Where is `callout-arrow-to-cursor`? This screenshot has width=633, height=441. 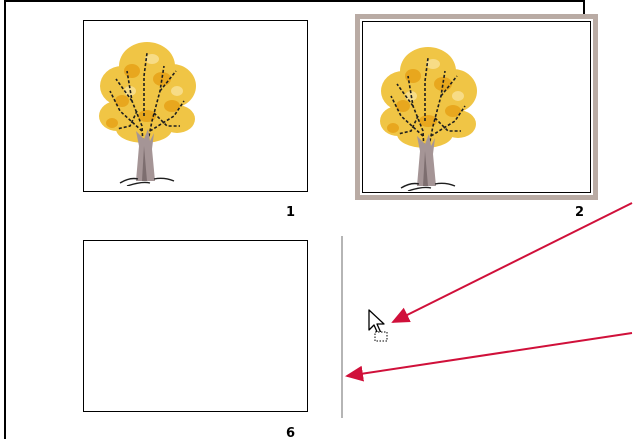 callout-arrow-to-cursor is located at coordinates (512, 262).